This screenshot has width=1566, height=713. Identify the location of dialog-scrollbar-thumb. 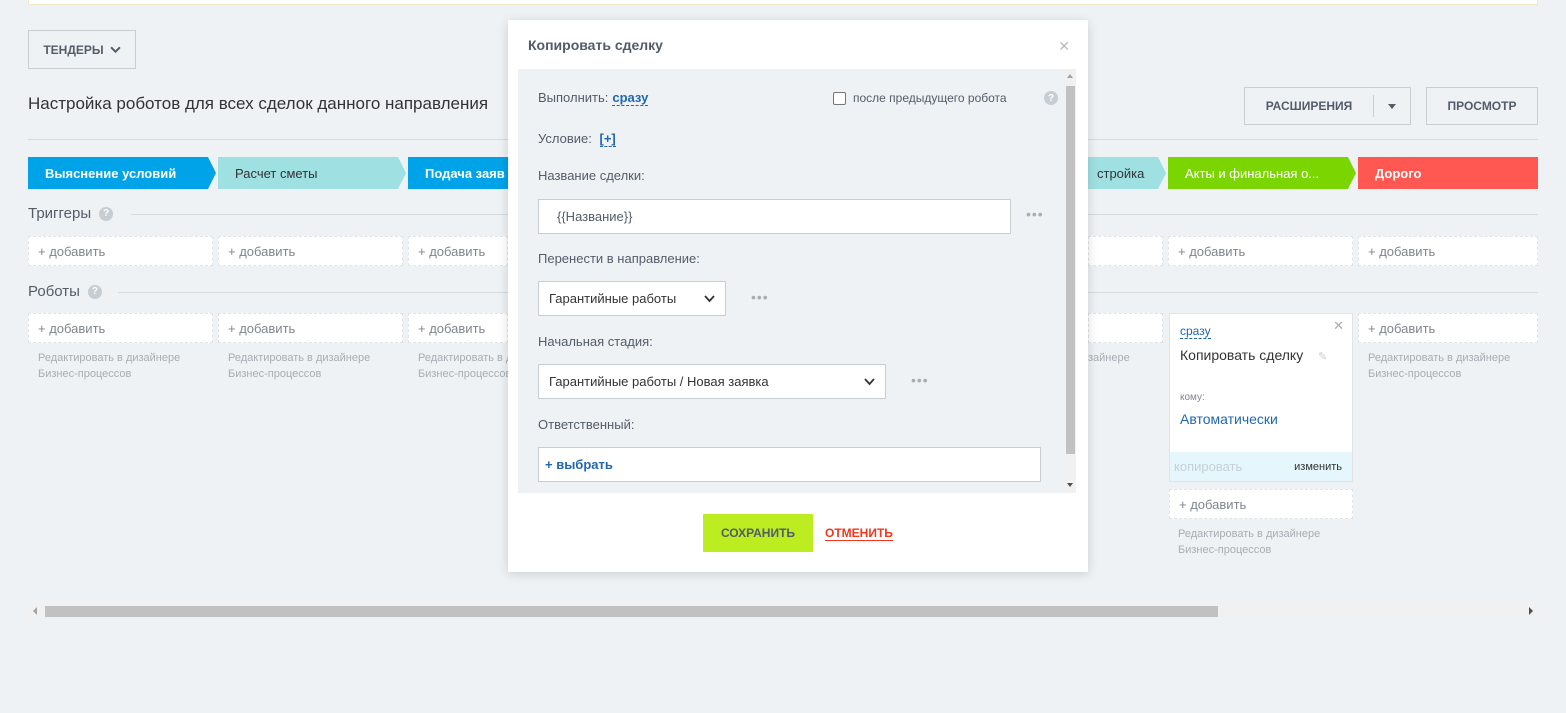
(1070, 270).